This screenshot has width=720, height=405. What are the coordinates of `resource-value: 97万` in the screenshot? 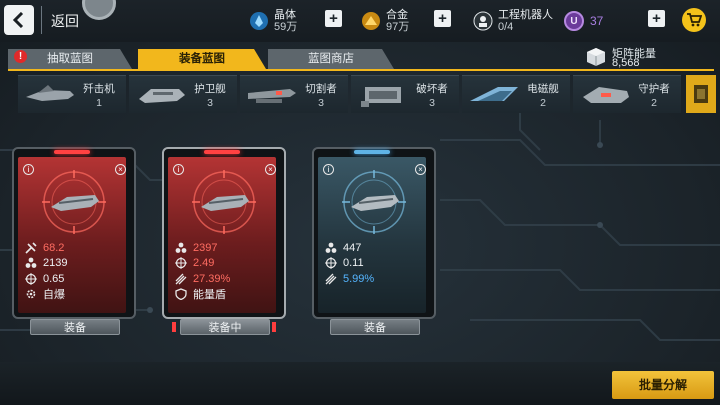 It's located at (398, 27).